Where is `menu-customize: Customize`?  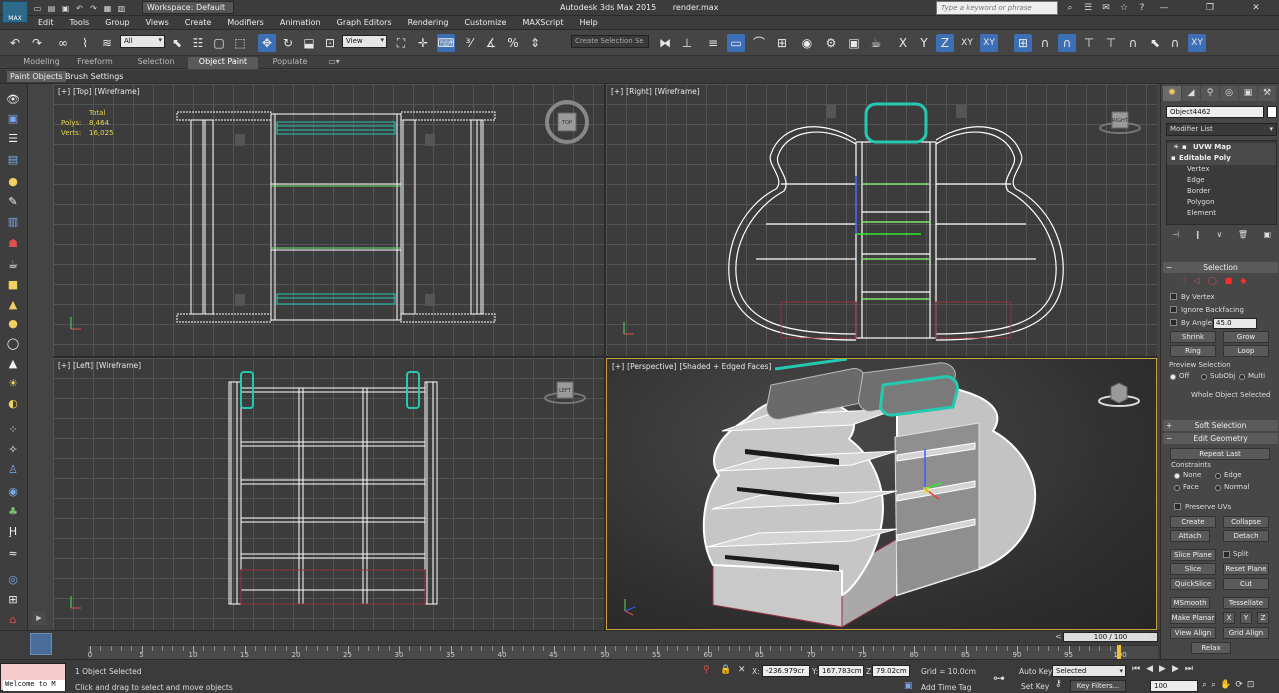 menu-customize: Customize is located at coordinates (485, 22).